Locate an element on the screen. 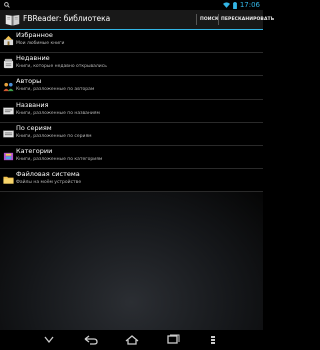 The image size is (320, 350). page-title: FBReader: библиотека is located at coordinates (67, 18).